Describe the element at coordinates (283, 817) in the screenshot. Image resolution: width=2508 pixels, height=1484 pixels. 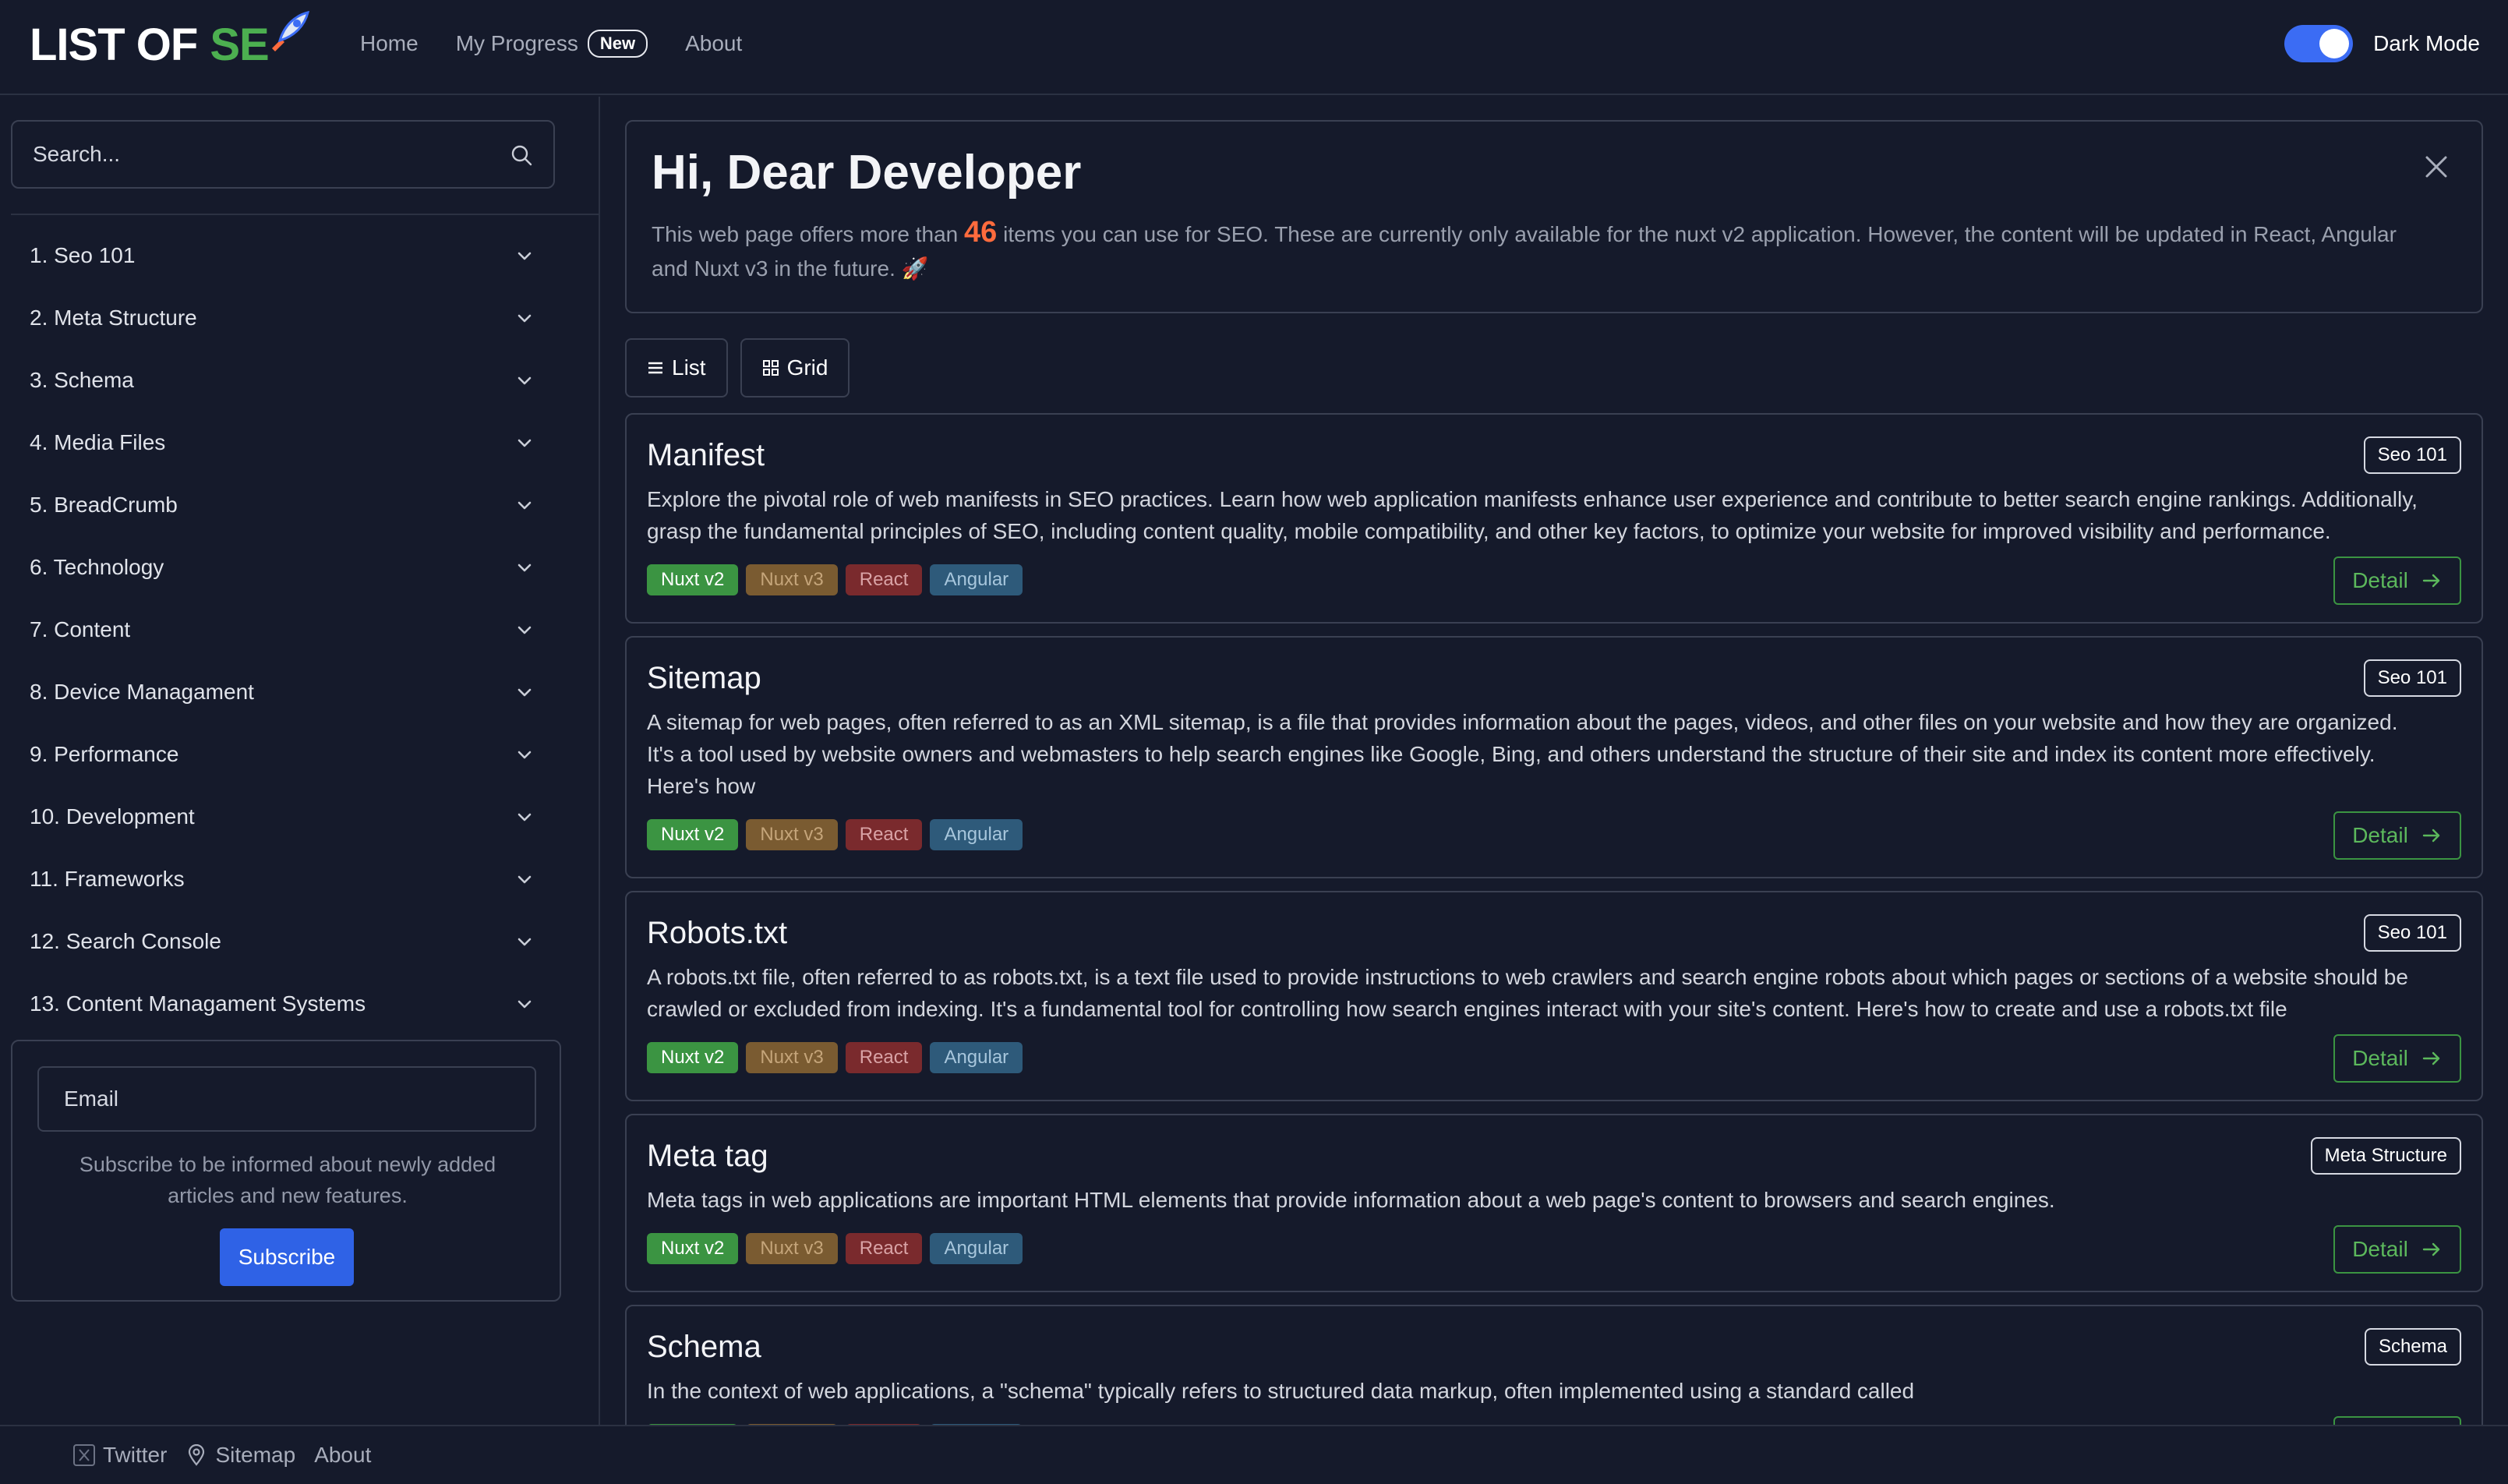
I see `sidebar-item: 10. Development` at that location.